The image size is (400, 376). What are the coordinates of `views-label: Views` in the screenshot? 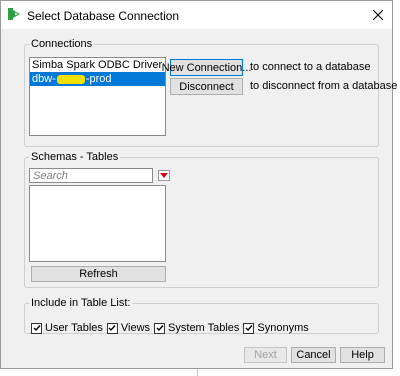 It's located at (135, 328).